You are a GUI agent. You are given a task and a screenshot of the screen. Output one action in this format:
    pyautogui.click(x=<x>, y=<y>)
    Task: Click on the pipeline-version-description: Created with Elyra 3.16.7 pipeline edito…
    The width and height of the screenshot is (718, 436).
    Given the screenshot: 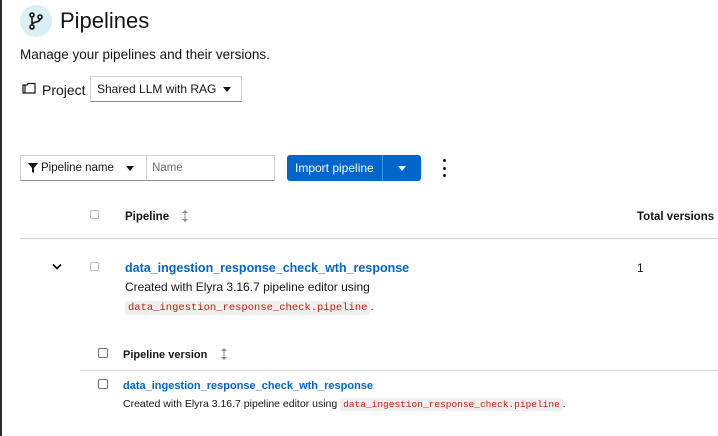 What is the action you would take?
    pyautogui.click(x=344, y=404)
    